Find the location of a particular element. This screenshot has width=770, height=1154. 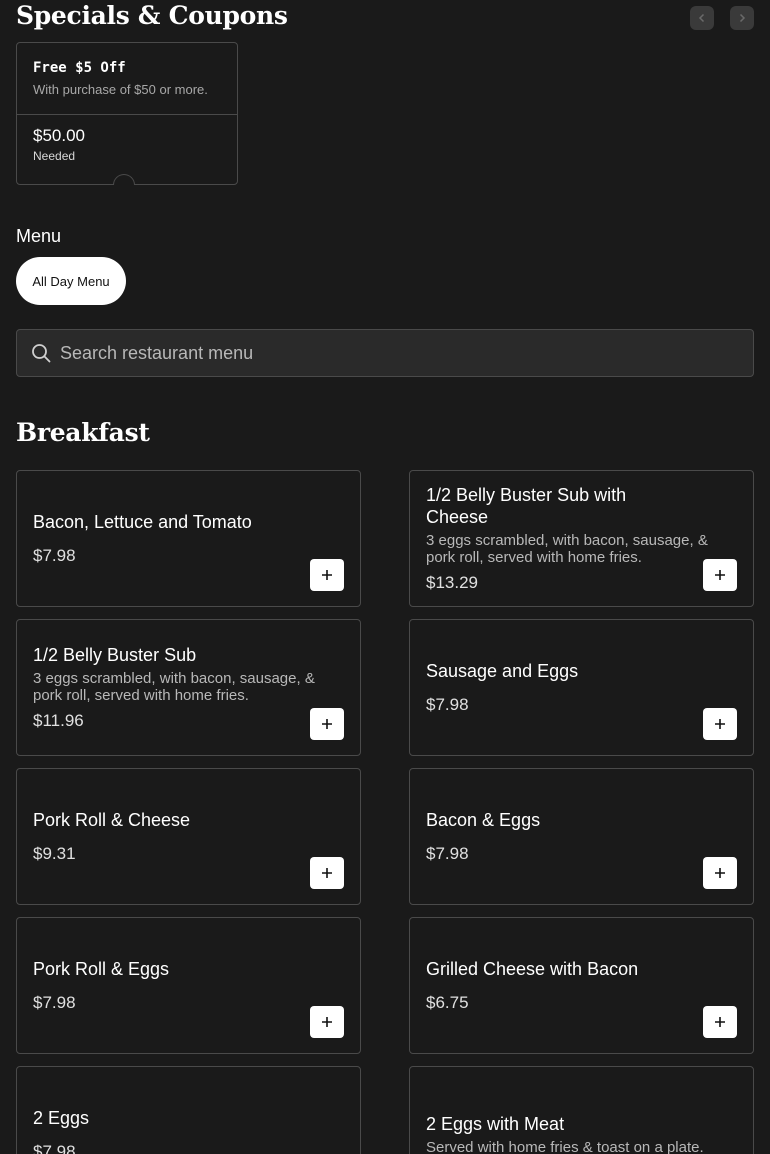

carousel-next-button is located at coordinates (742, 18).